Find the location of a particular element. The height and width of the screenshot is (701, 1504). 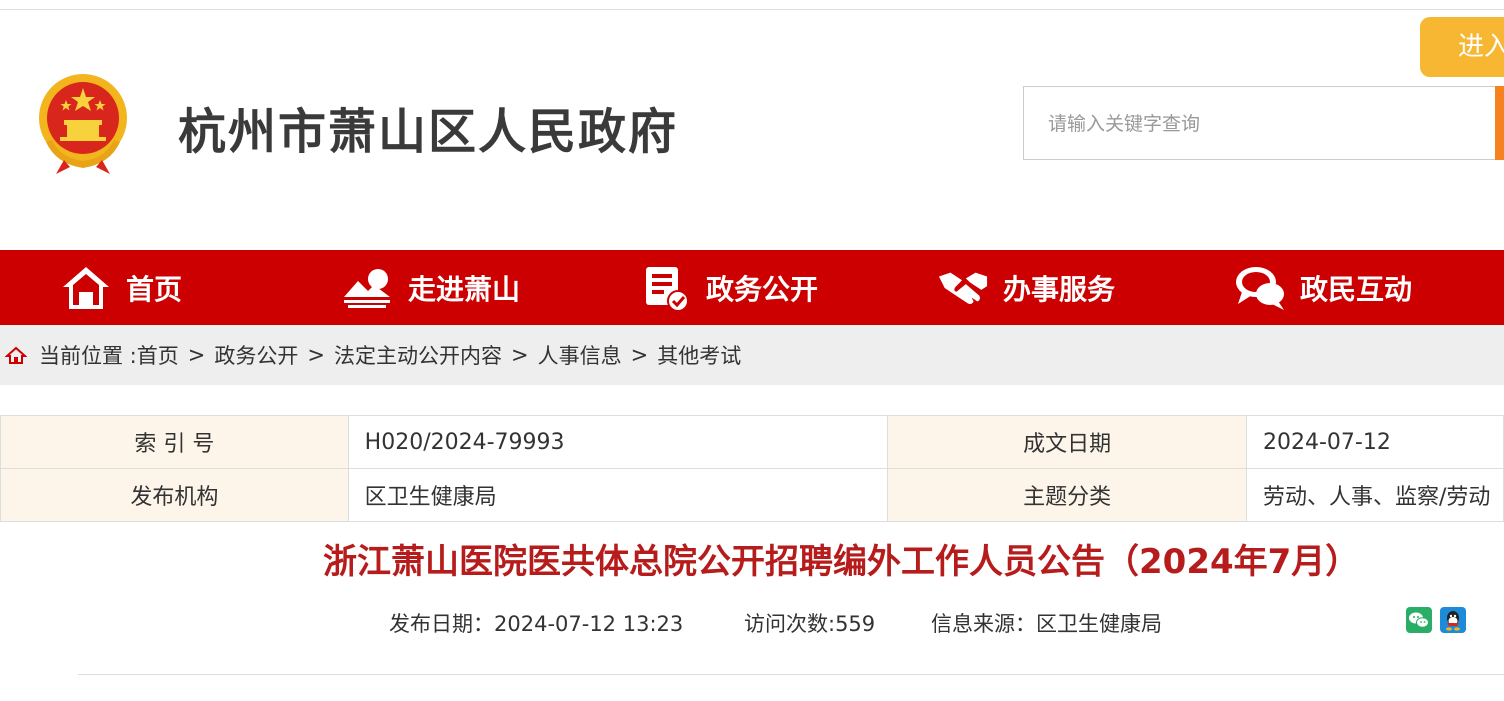

nav-item-gov-affairs: 政务公开 is located at coordinates (729, 287).